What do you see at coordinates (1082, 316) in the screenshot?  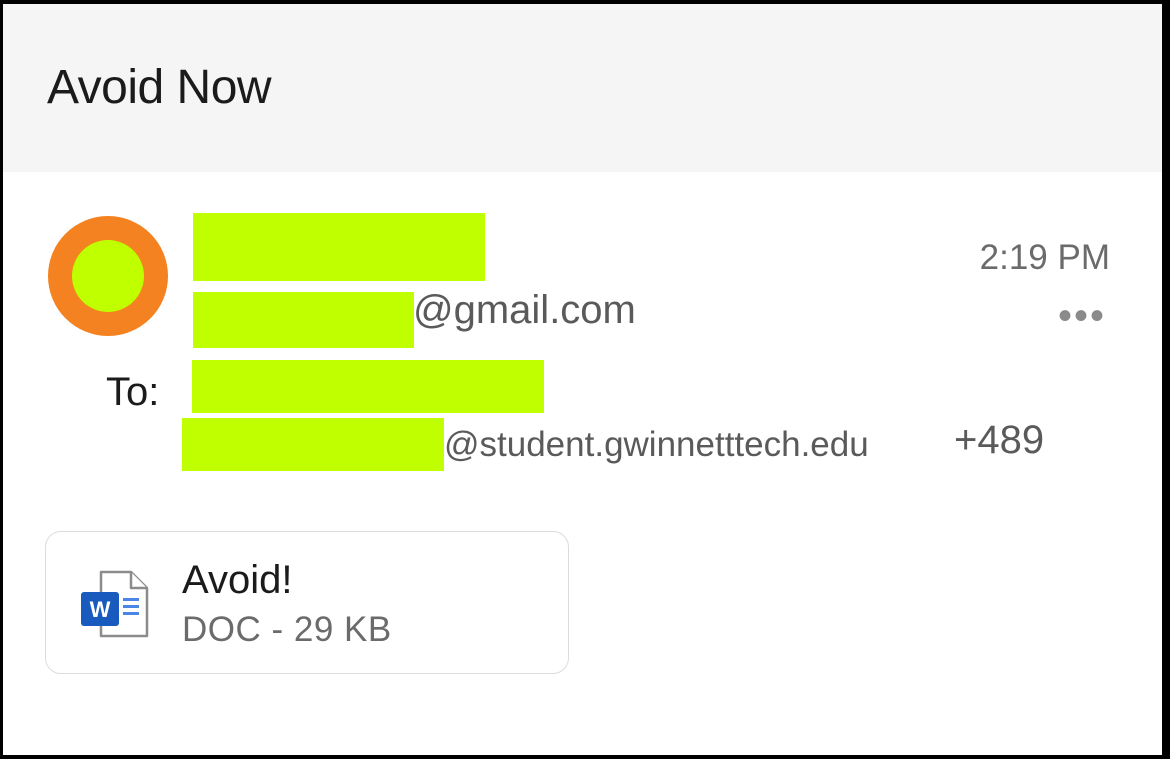 I see `more-options-icon: •••` at bounding box center [1082, 316].